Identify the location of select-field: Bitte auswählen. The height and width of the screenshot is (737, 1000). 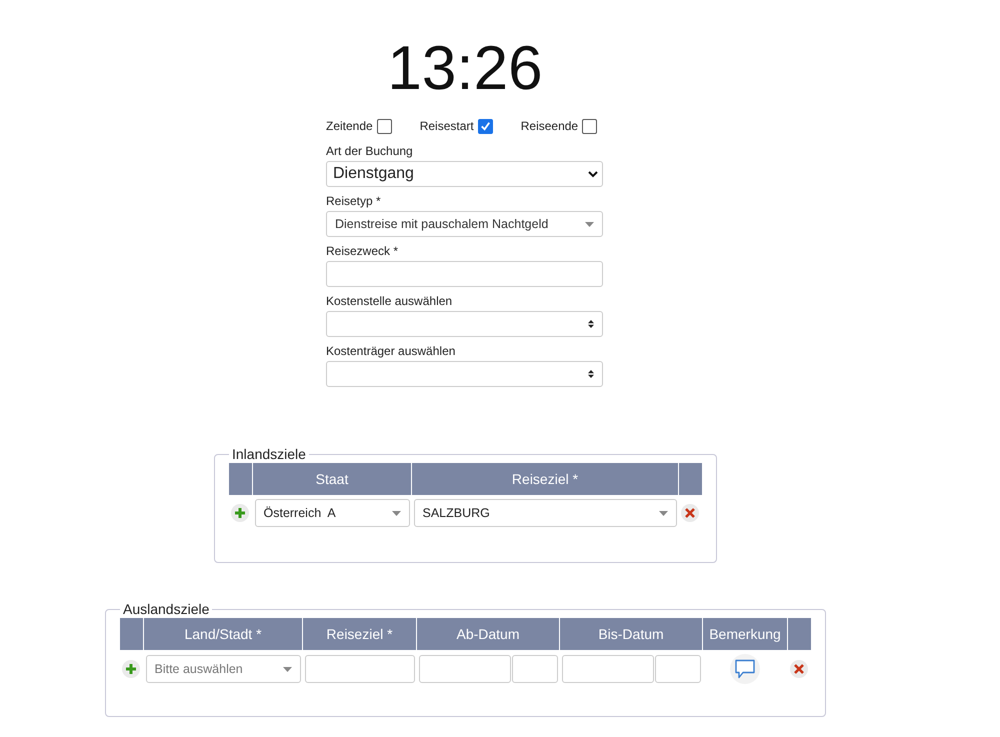
(223, 669).